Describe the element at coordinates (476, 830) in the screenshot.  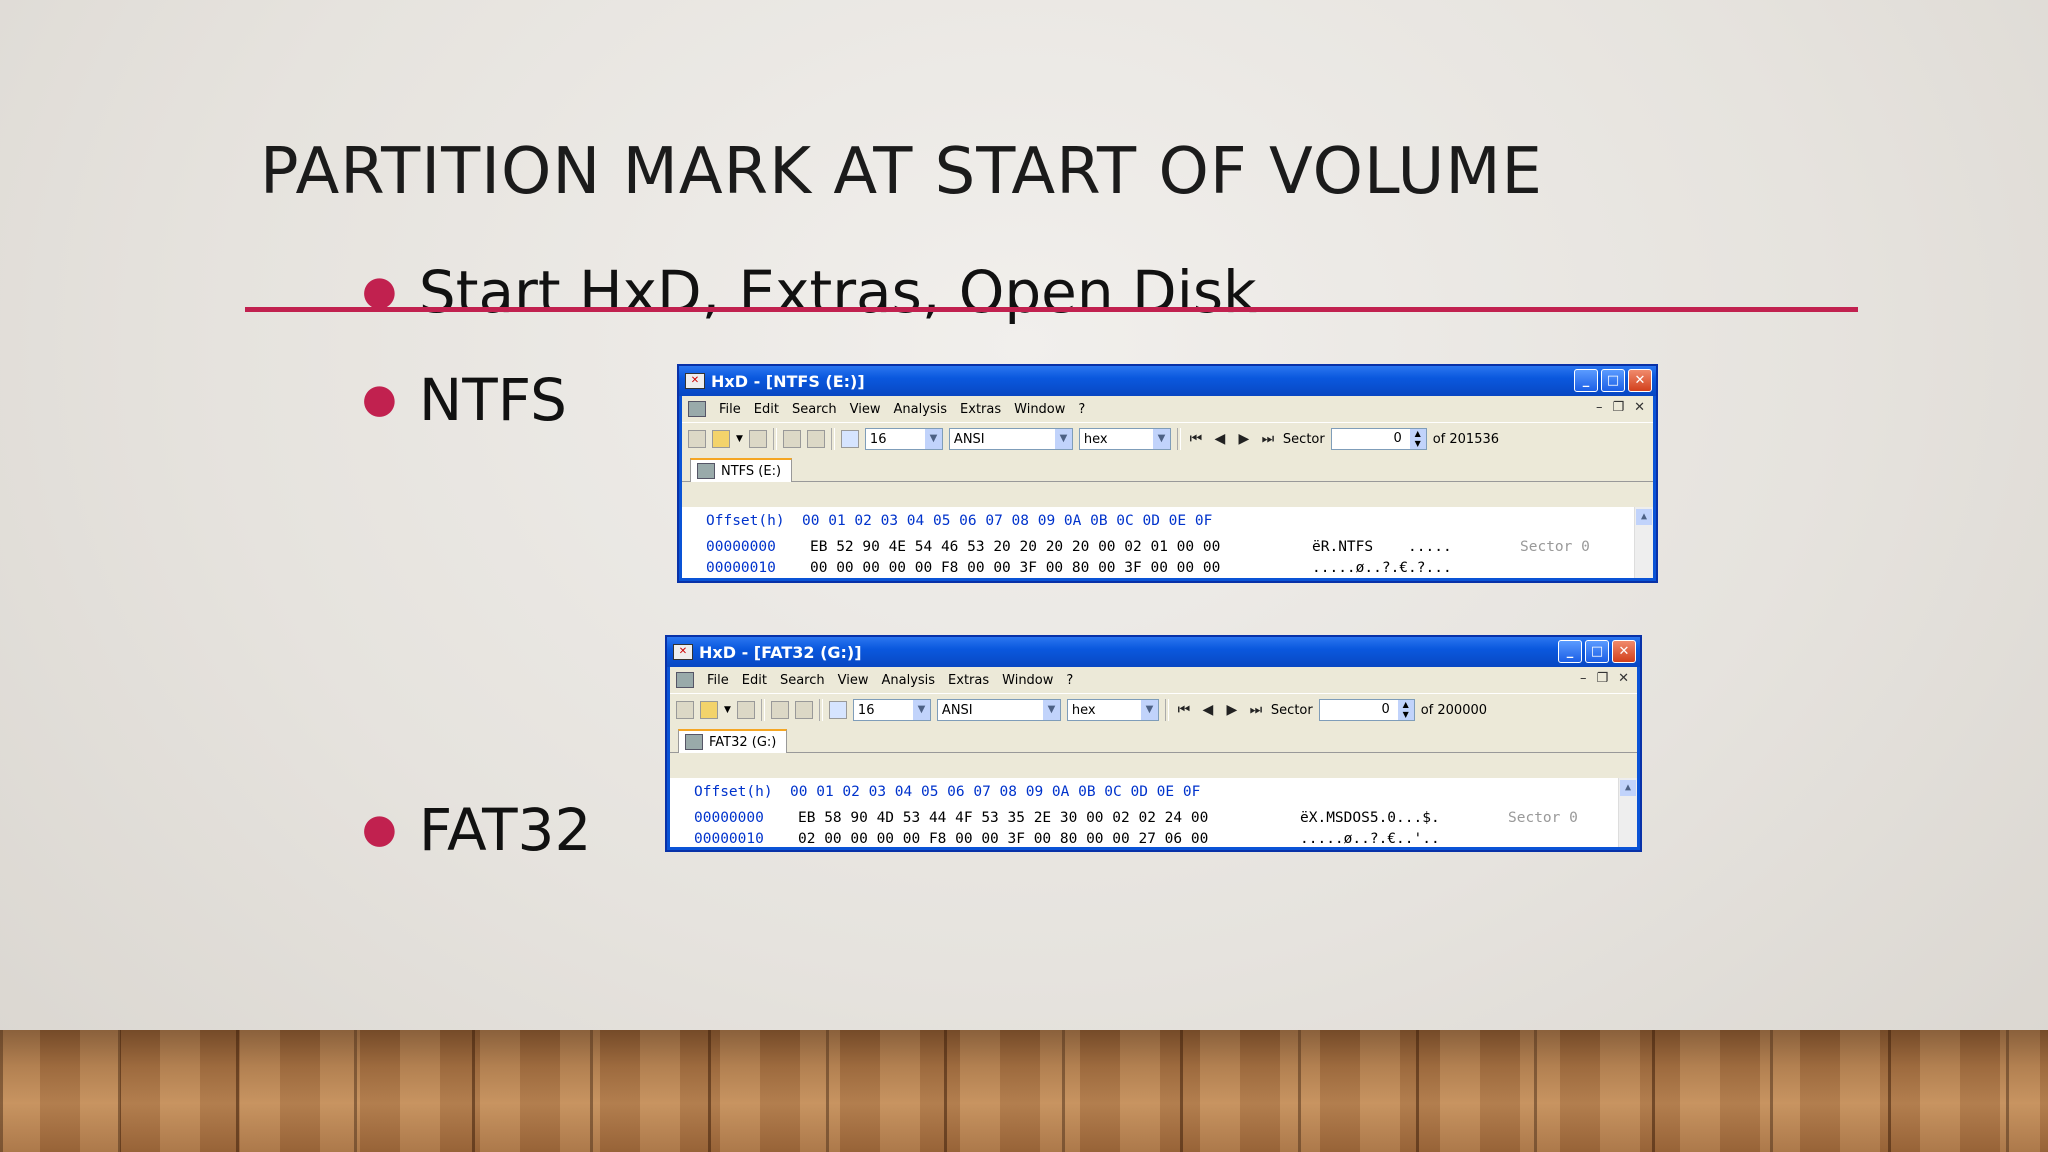
I see `bullet-fat32: ● FAT32` at that location.